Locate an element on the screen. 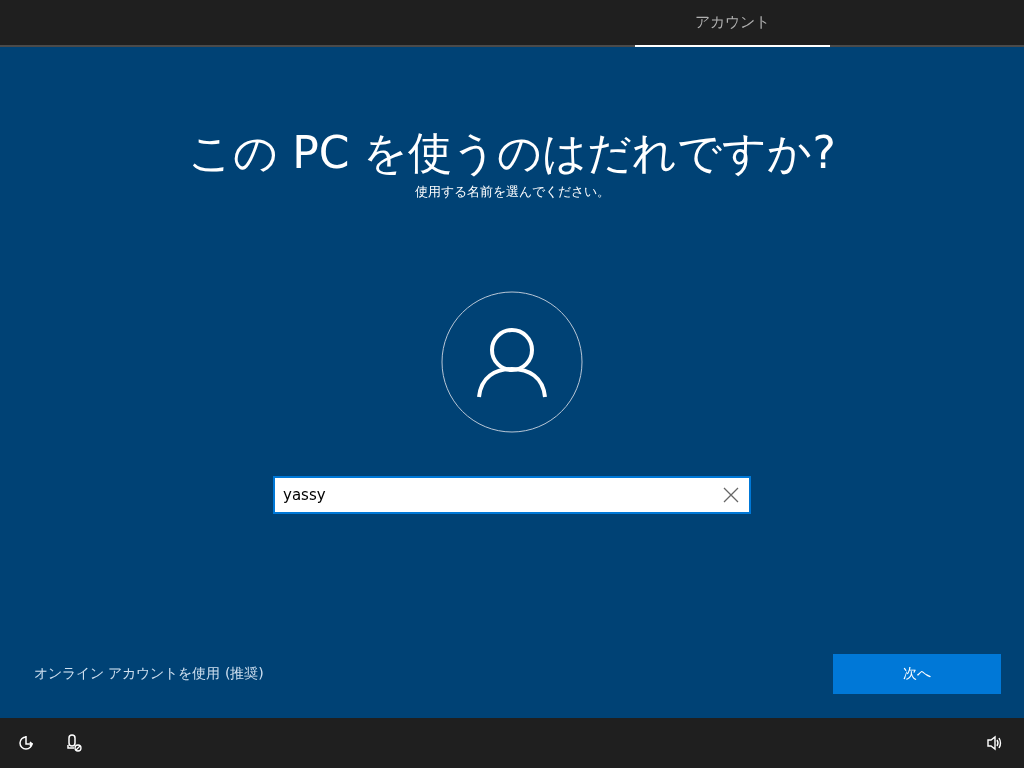 This screenshot has width=1024, height=768. user-avatar-icon is located at coordinates (512, 362).